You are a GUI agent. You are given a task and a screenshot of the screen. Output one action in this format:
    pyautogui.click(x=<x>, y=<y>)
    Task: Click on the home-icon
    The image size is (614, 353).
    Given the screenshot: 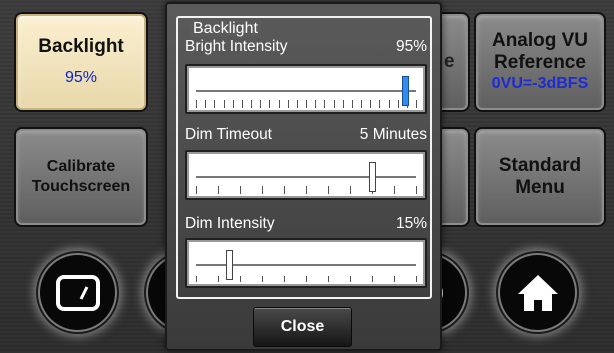 What is the action you would take?
    pyautogui.click(x=537, y=292)
    